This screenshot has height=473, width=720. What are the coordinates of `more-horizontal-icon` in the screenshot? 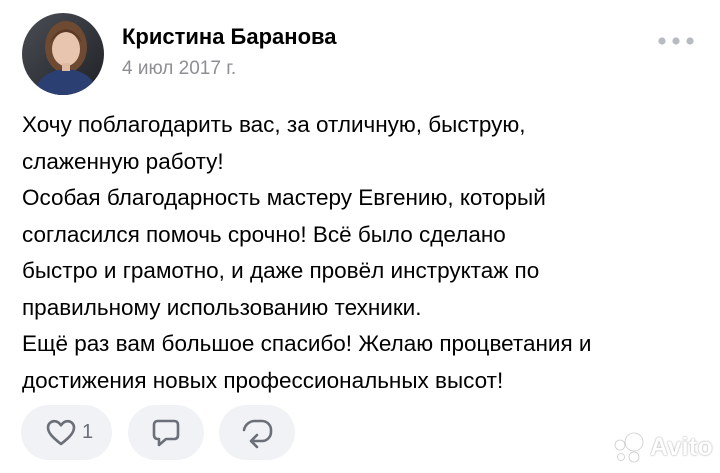 It's located at (676, 41).